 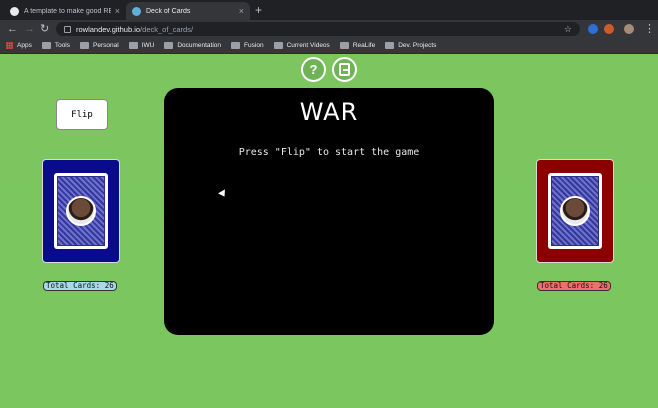 What do you see at coordinates (29, 29) in the screenshot?
I see `forward-icon: →` at bounding box center [29, 29].